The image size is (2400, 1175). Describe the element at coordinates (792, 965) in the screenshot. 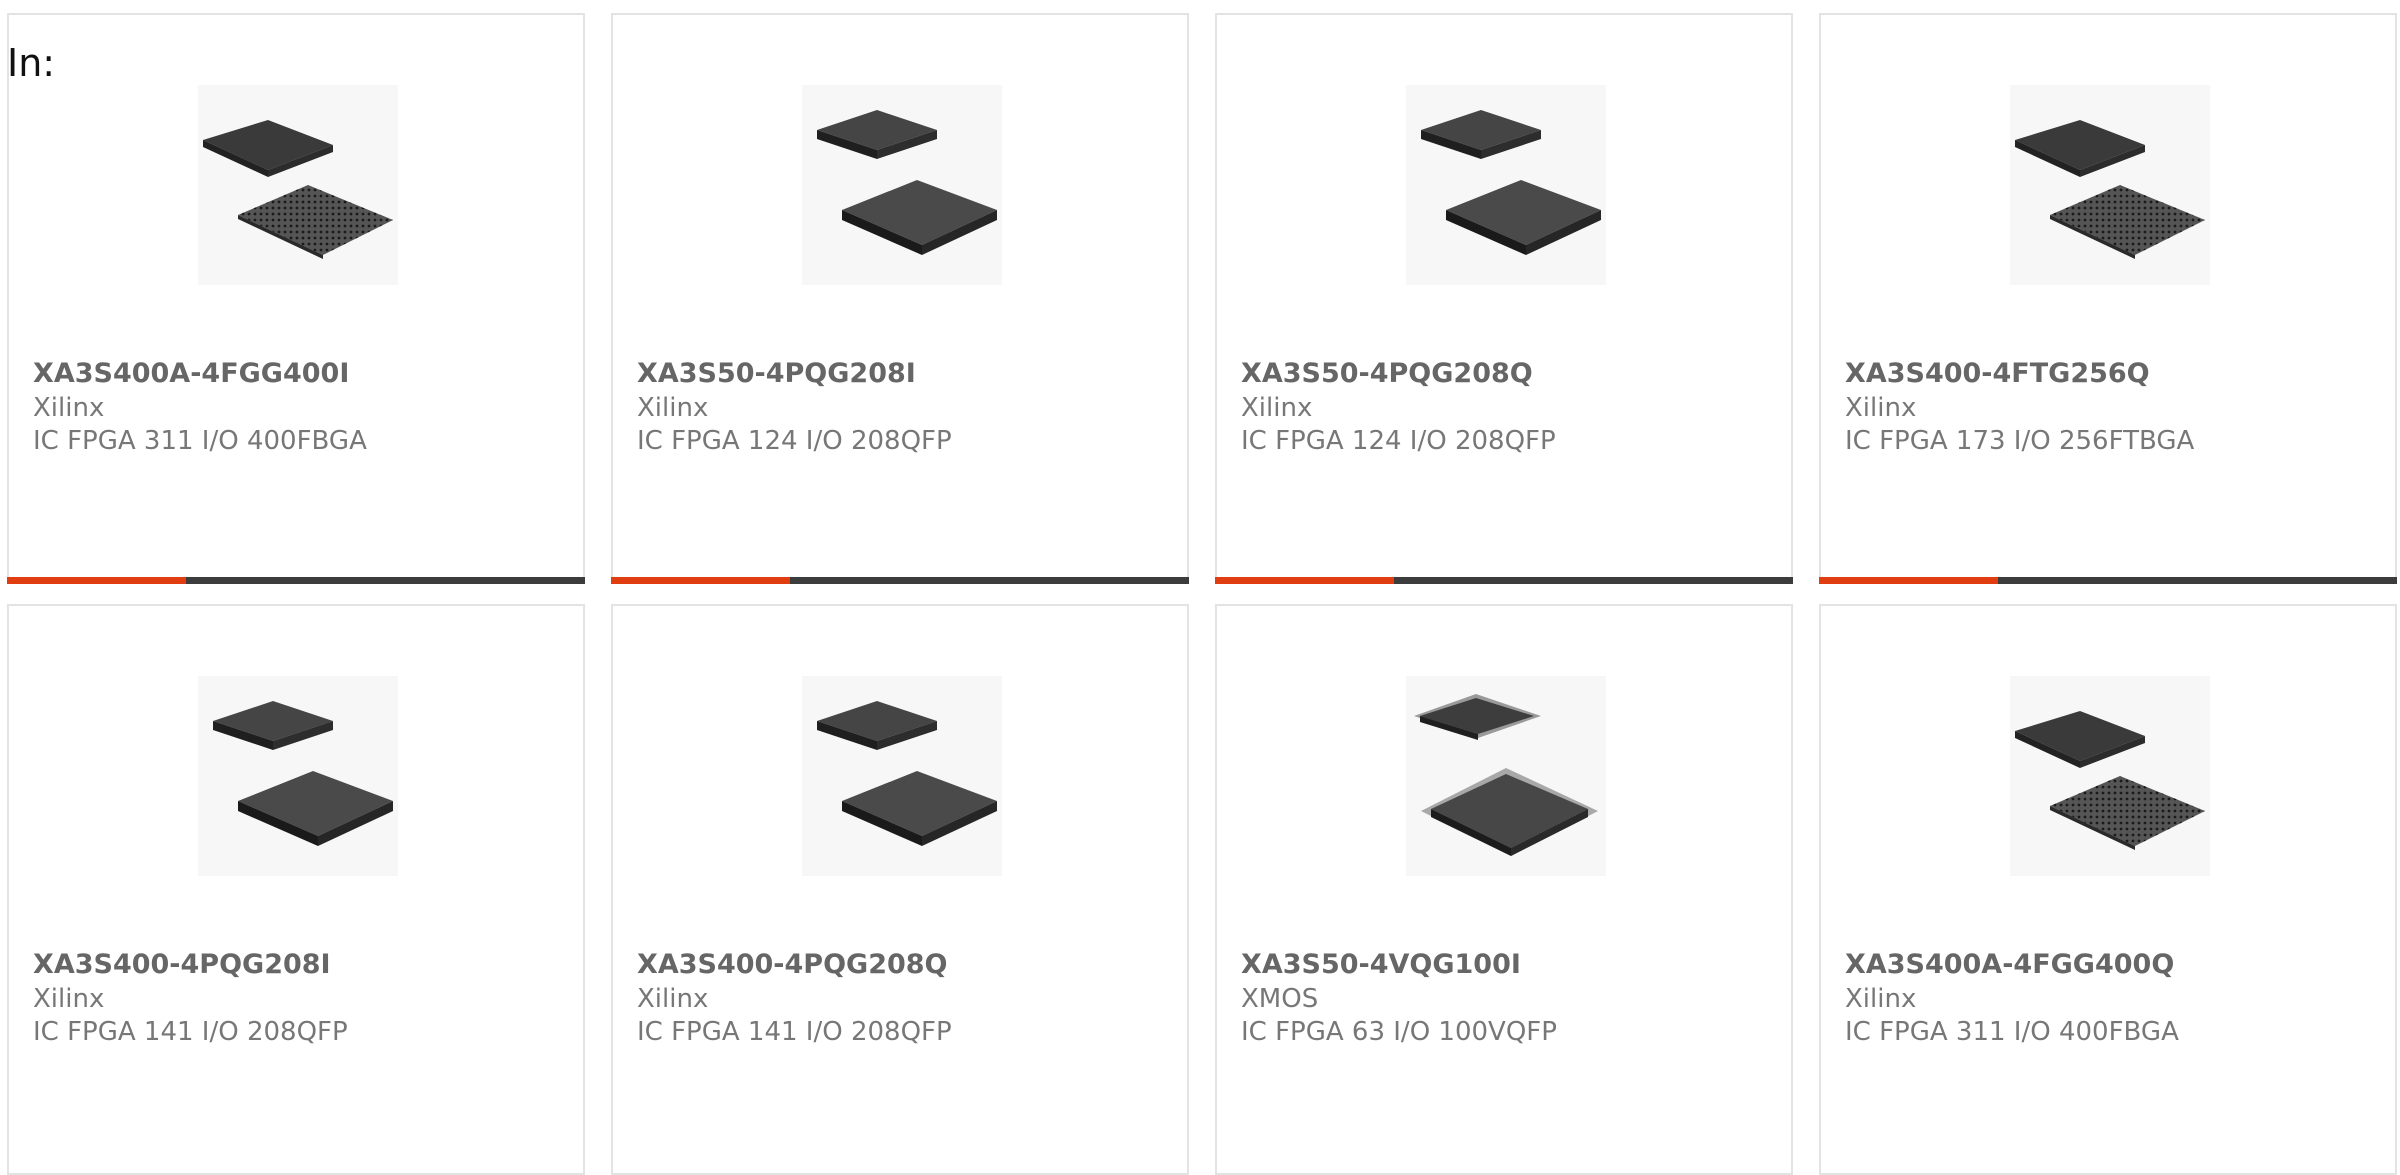

I see `part-number-link: XA3S400-4PQG208Q` at that location.